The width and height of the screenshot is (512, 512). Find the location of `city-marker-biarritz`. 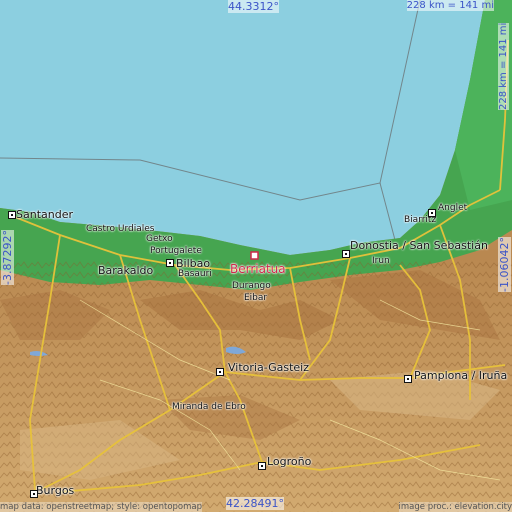

city-marker-biarritz is located at coordinates (432, 213).